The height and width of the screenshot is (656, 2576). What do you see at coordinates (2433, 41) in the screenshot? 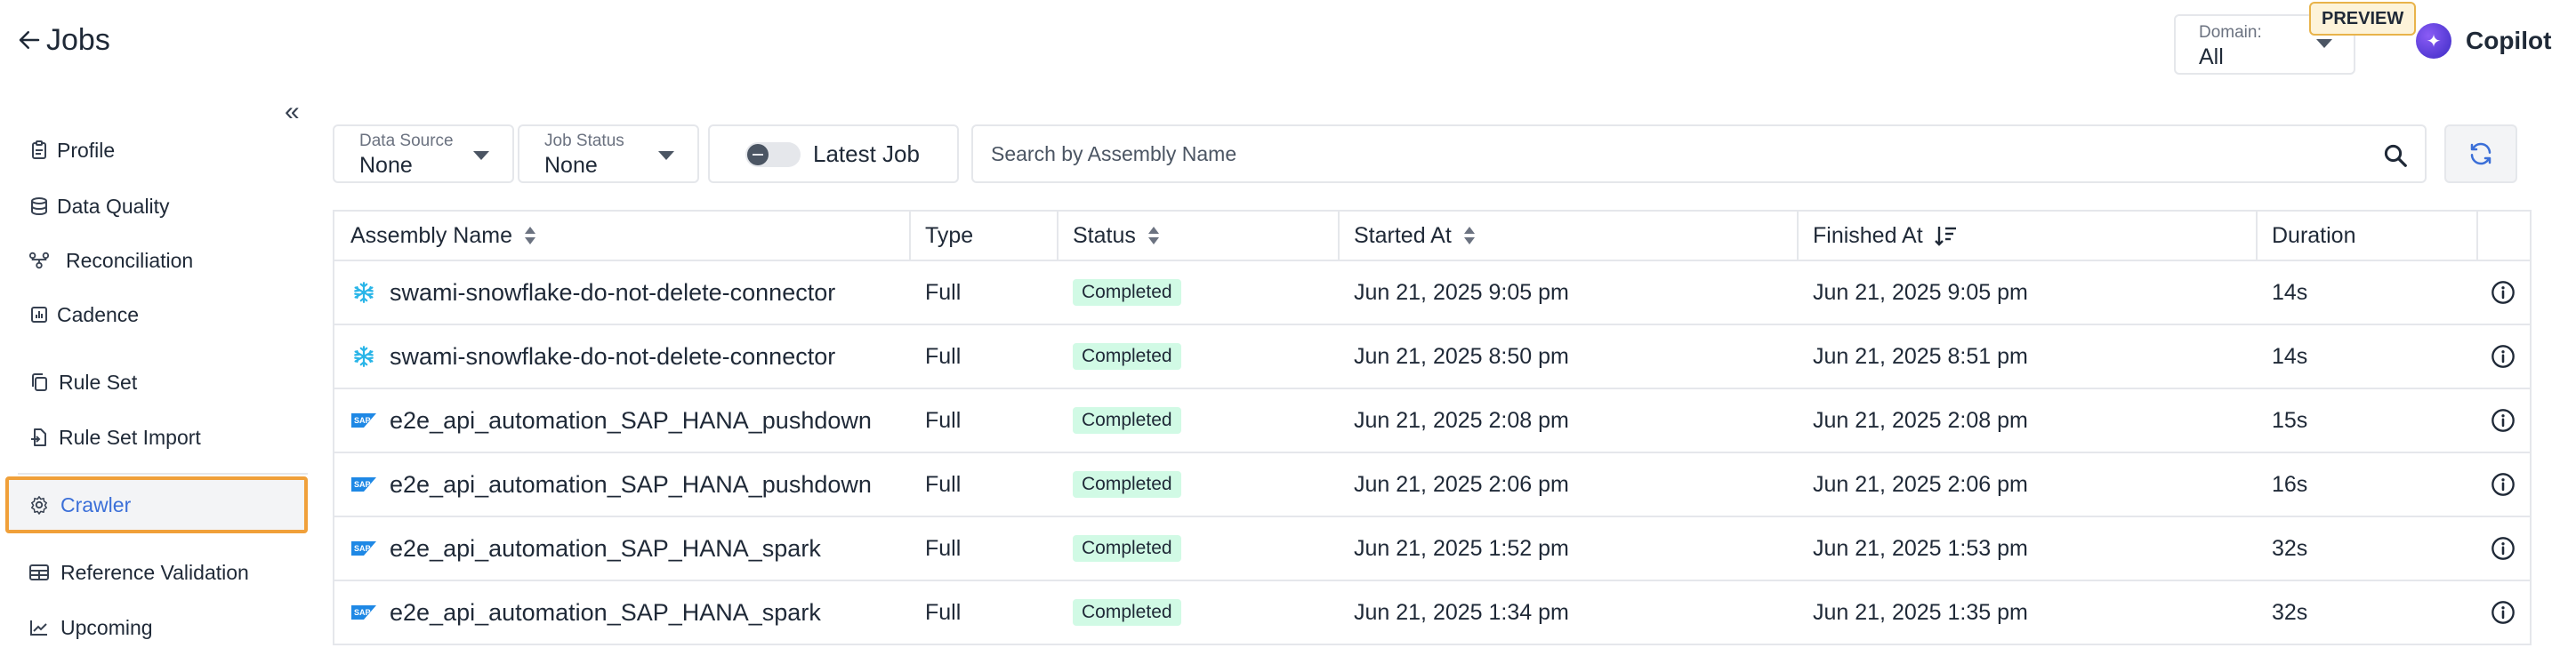
I see `sparkle-icon: ✦` at bounding box center [2433, 41].